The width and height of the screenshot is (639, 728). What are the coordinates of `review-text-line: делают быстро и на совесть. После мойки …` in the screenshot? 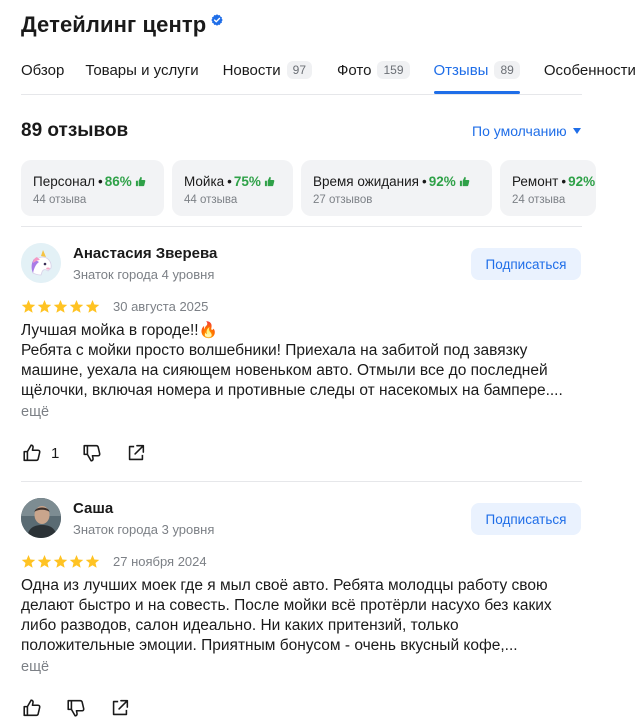 It's located at (286, 605).